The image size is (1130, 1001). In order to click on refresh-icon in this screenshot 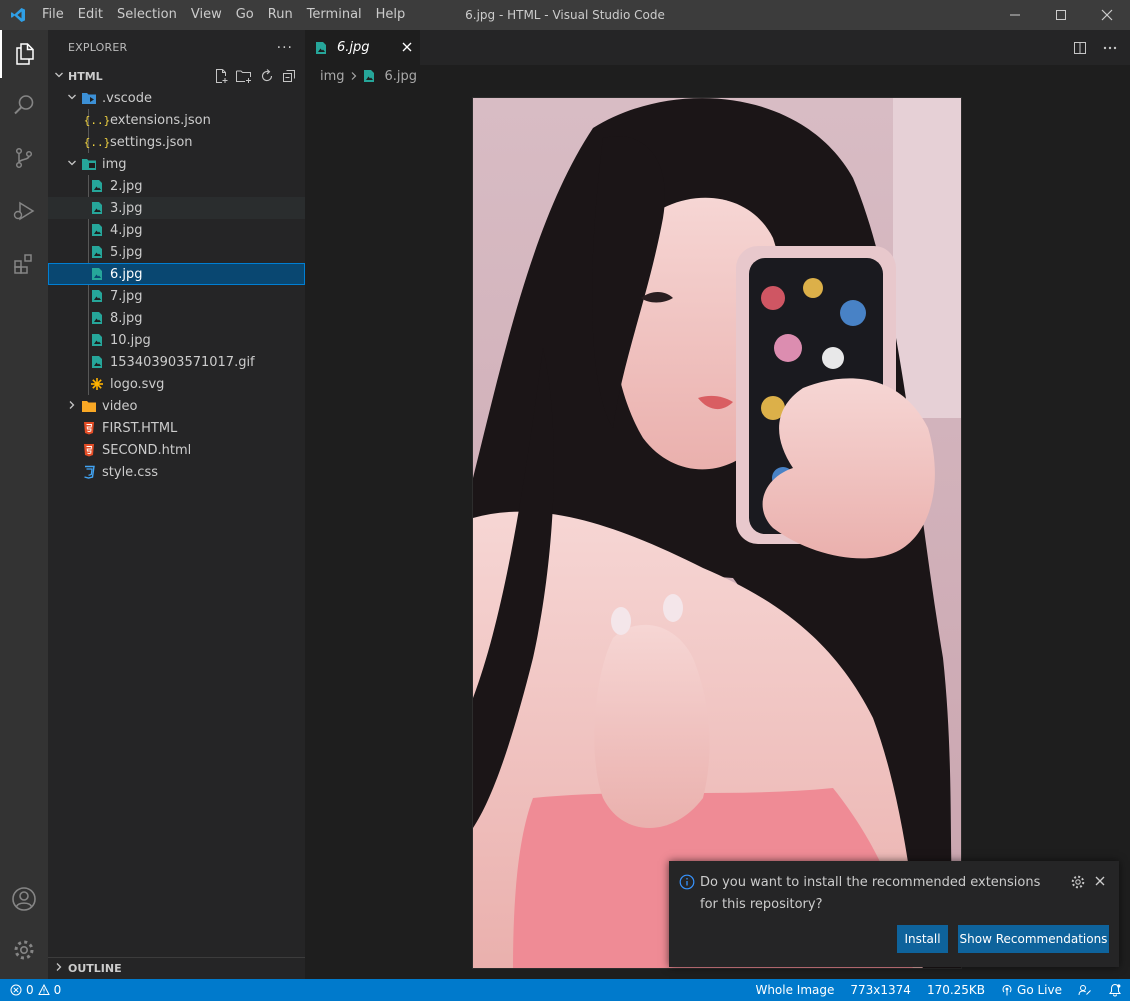, I will do `click(267, 76)`.